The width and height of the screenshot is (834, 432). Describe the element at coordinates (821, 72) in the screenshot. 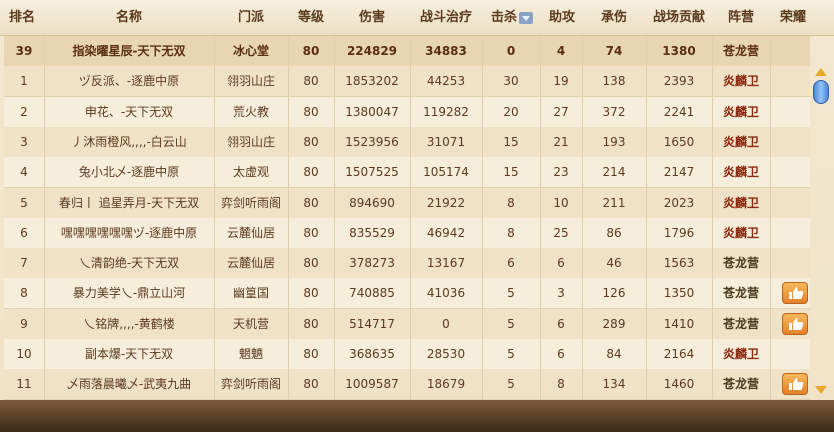

I see `scroll-up-arrow-icon` at that location.